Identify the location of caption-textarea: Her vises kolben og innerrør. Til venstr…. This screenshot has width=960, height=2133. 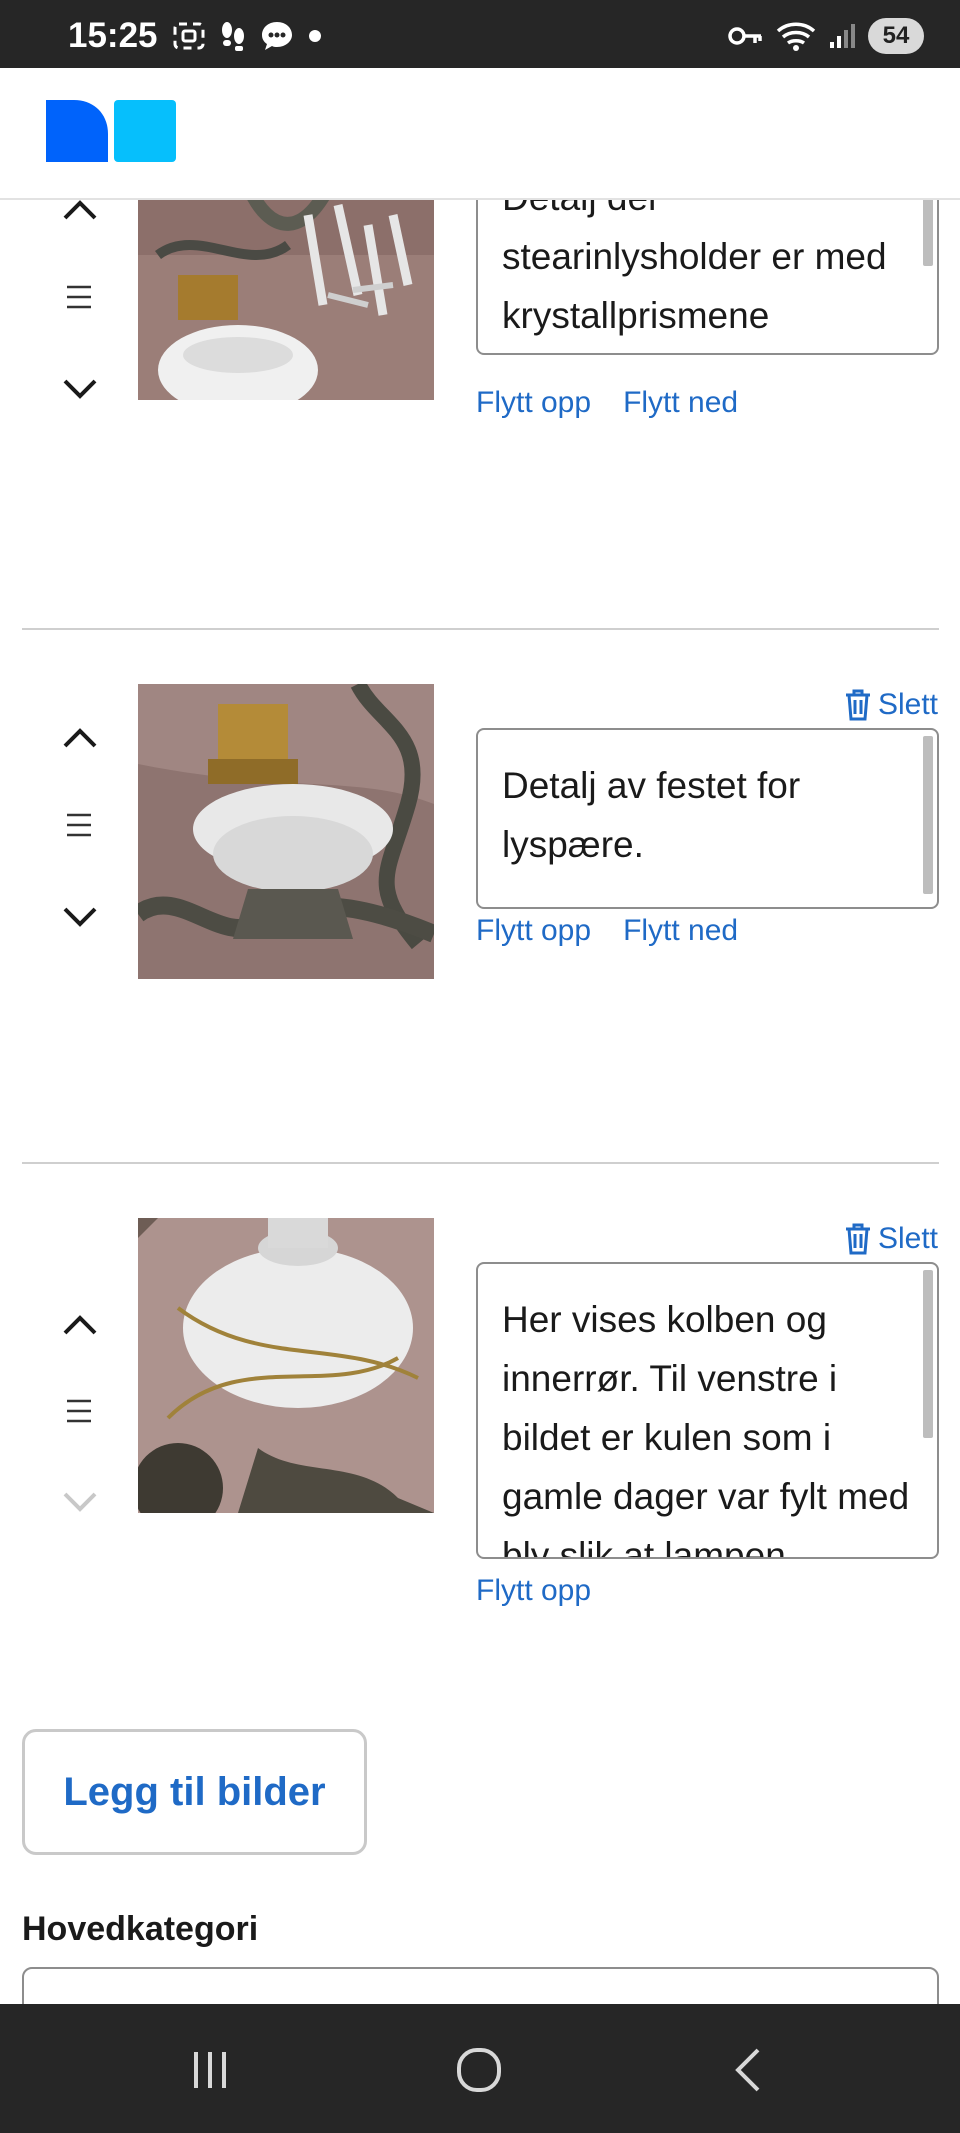
(707, 1410).